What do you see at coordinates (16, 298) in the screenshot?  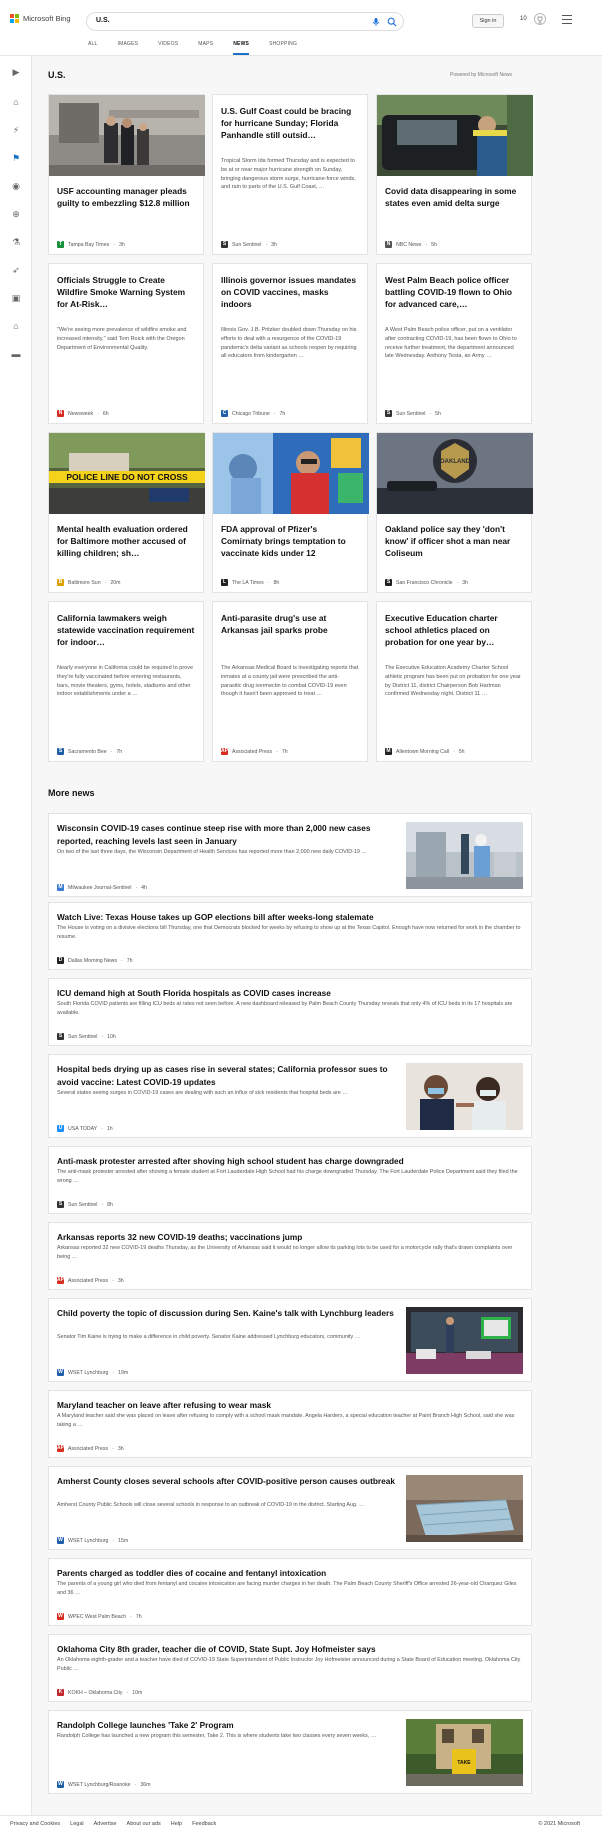 I see `entertainment-icon: ▣` at bounding box center [16, 298].